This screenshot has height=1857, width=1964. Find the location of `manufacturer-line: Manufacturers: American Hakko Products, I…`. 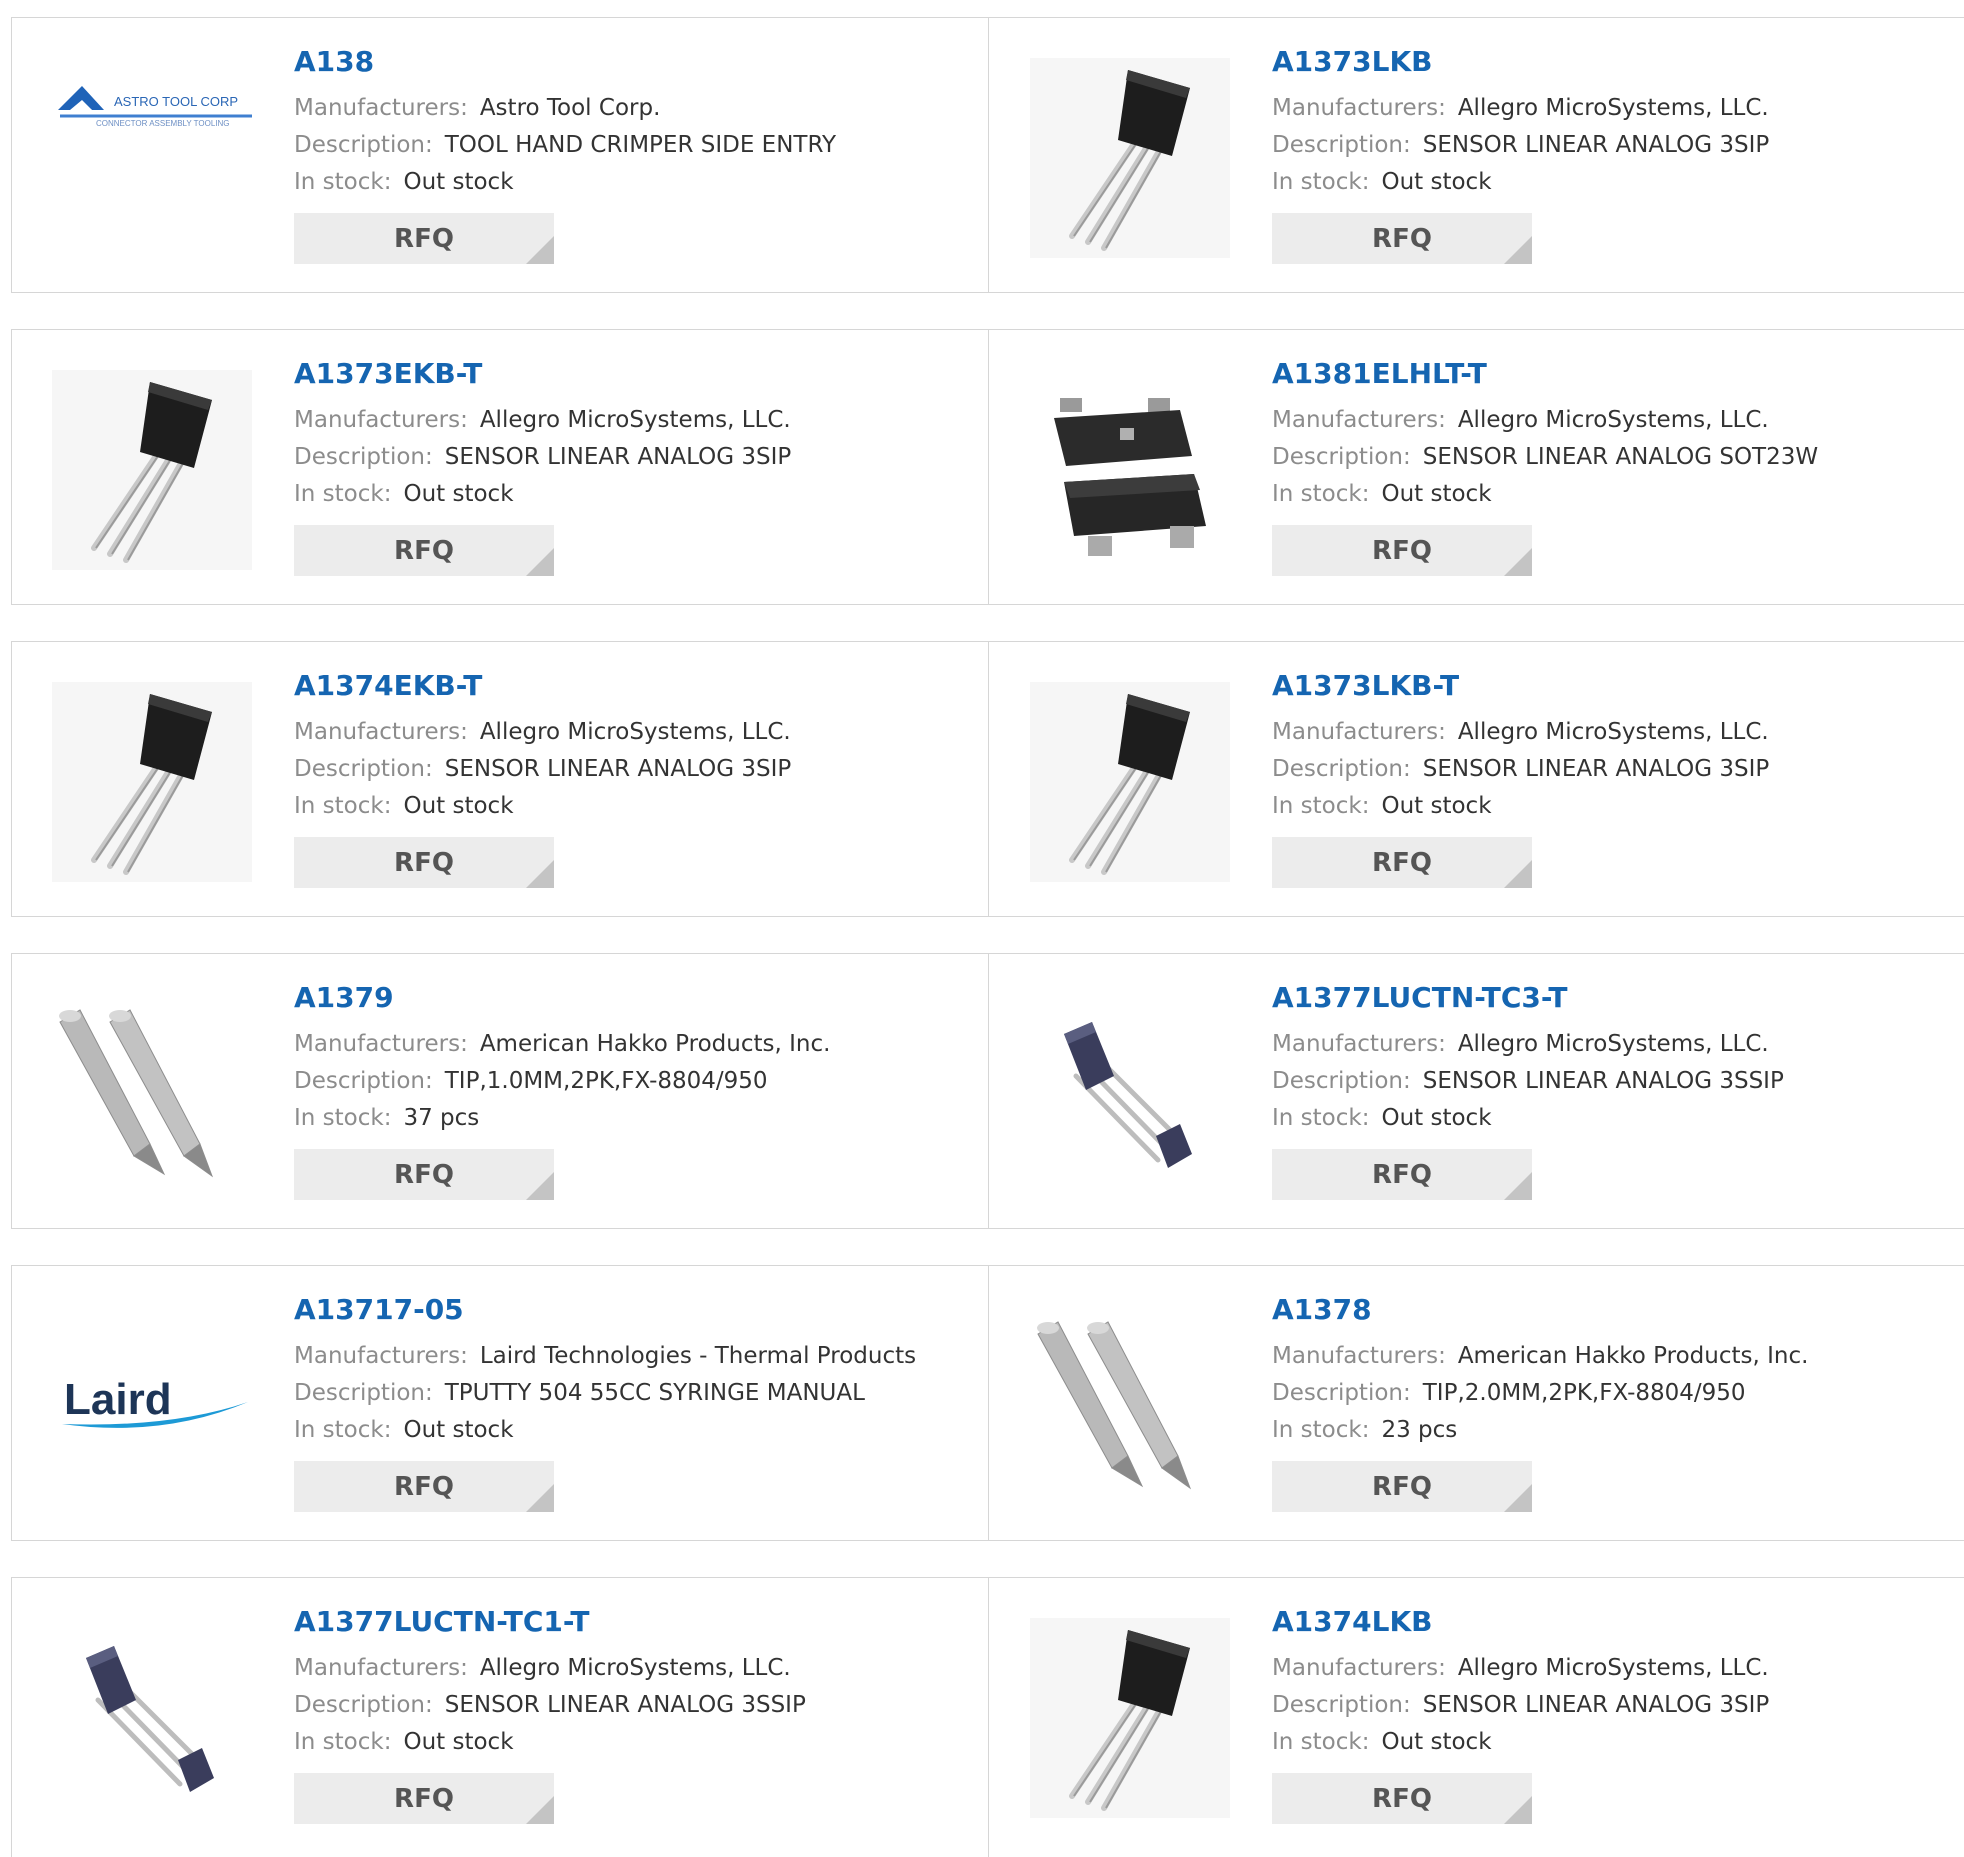

manufacturer-line: Manufacturers: American Hakko Products, I… is located at coordinates (1540, 1356).